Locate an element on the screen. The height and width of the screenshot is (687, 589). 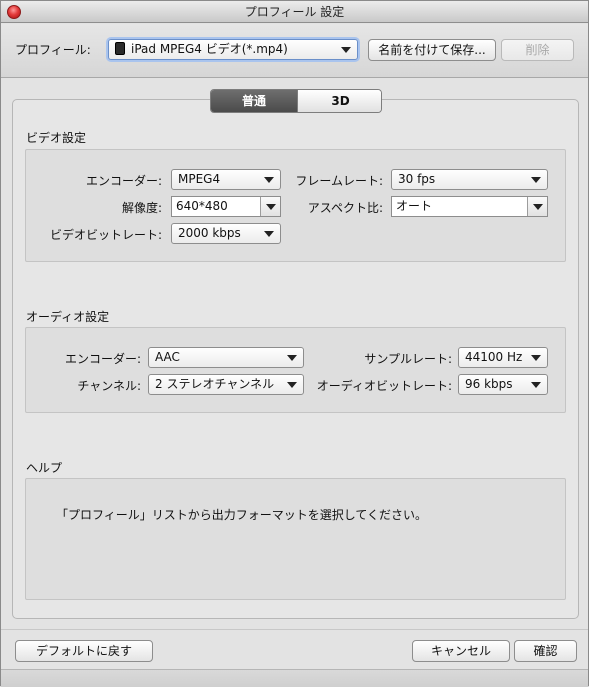
video-section-title: ビデオ設定 is located at coordinates (56, 138).